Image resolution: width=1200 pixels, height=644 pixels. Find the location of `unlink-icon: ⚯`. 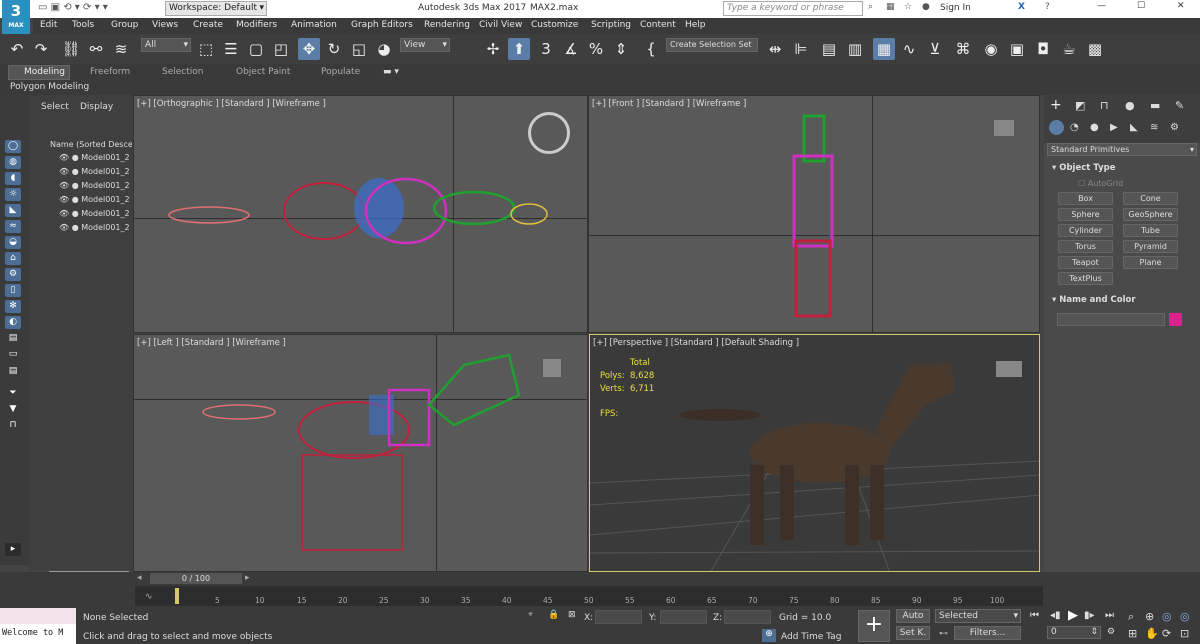

unlink-icon: ⚯ is located at coordinates (96, 49).